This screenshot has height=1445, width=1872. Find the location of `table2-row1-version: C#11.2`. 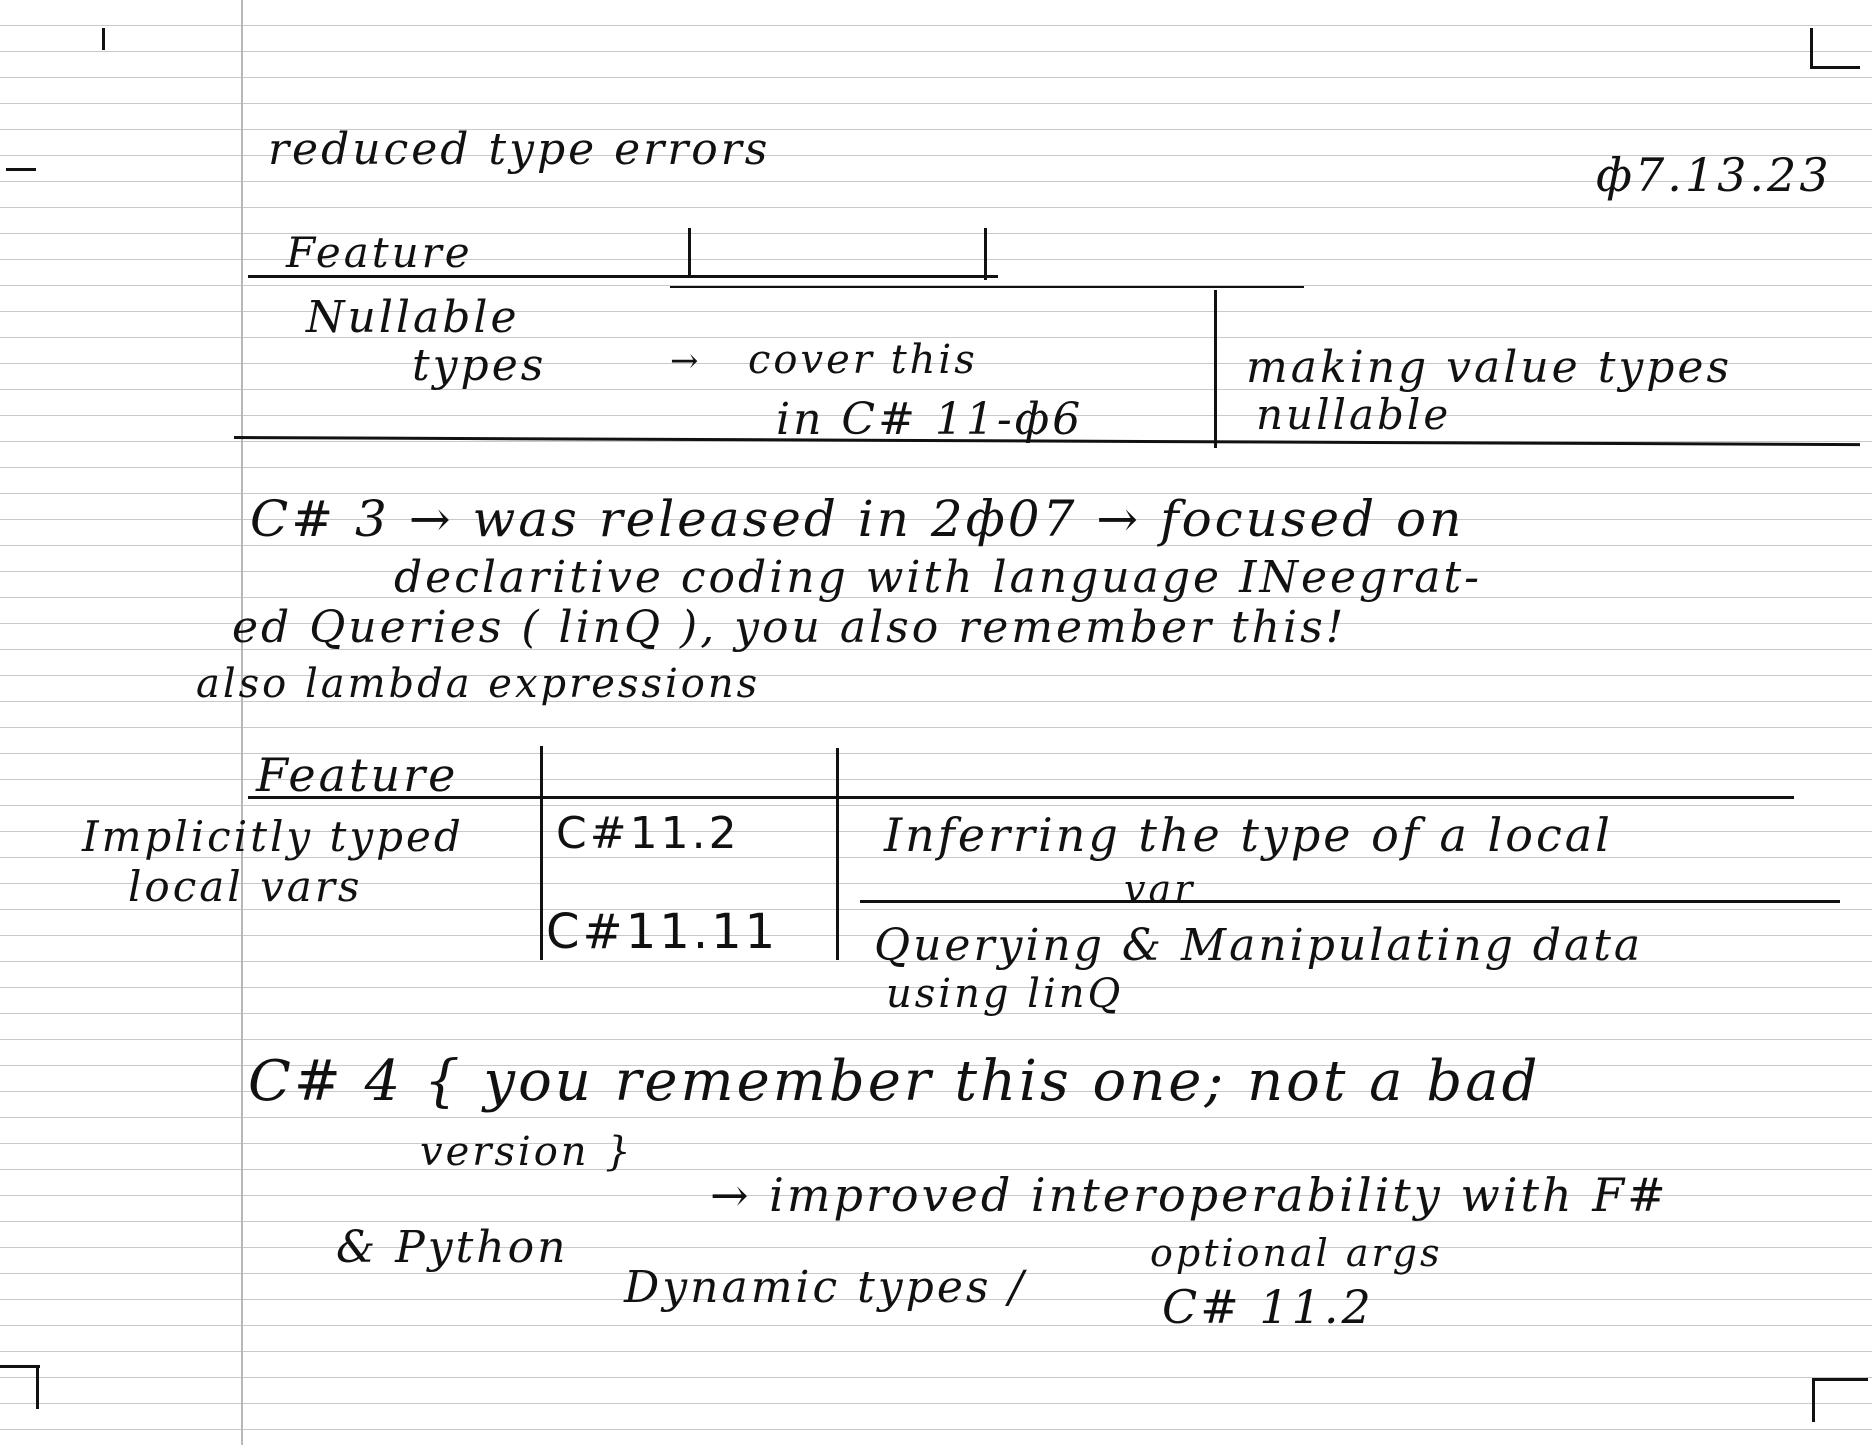

table2-row1-version: C#11.2 is located at coordinates (648, 833).